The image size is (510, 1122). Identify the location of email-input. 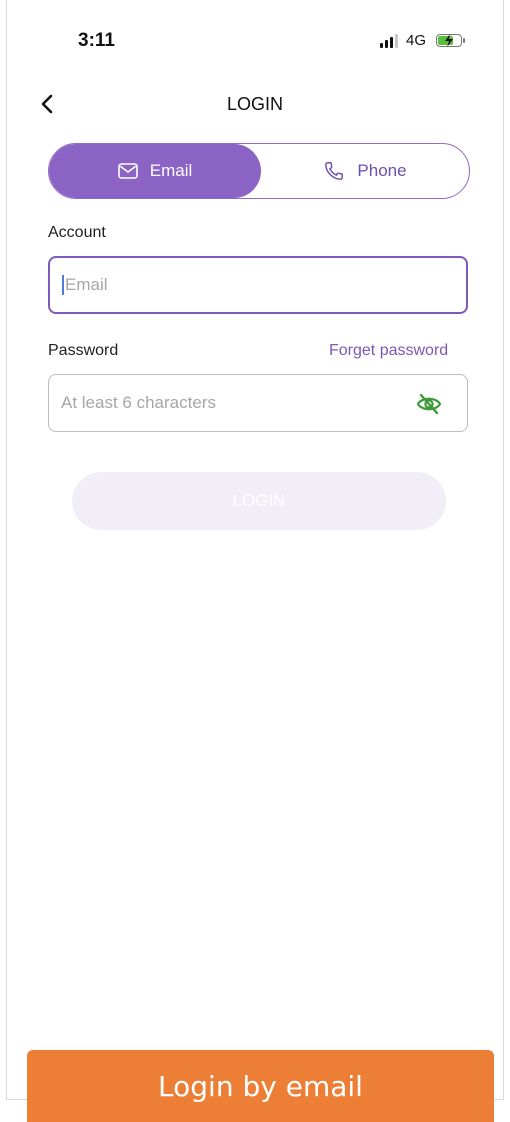
(225, 285).